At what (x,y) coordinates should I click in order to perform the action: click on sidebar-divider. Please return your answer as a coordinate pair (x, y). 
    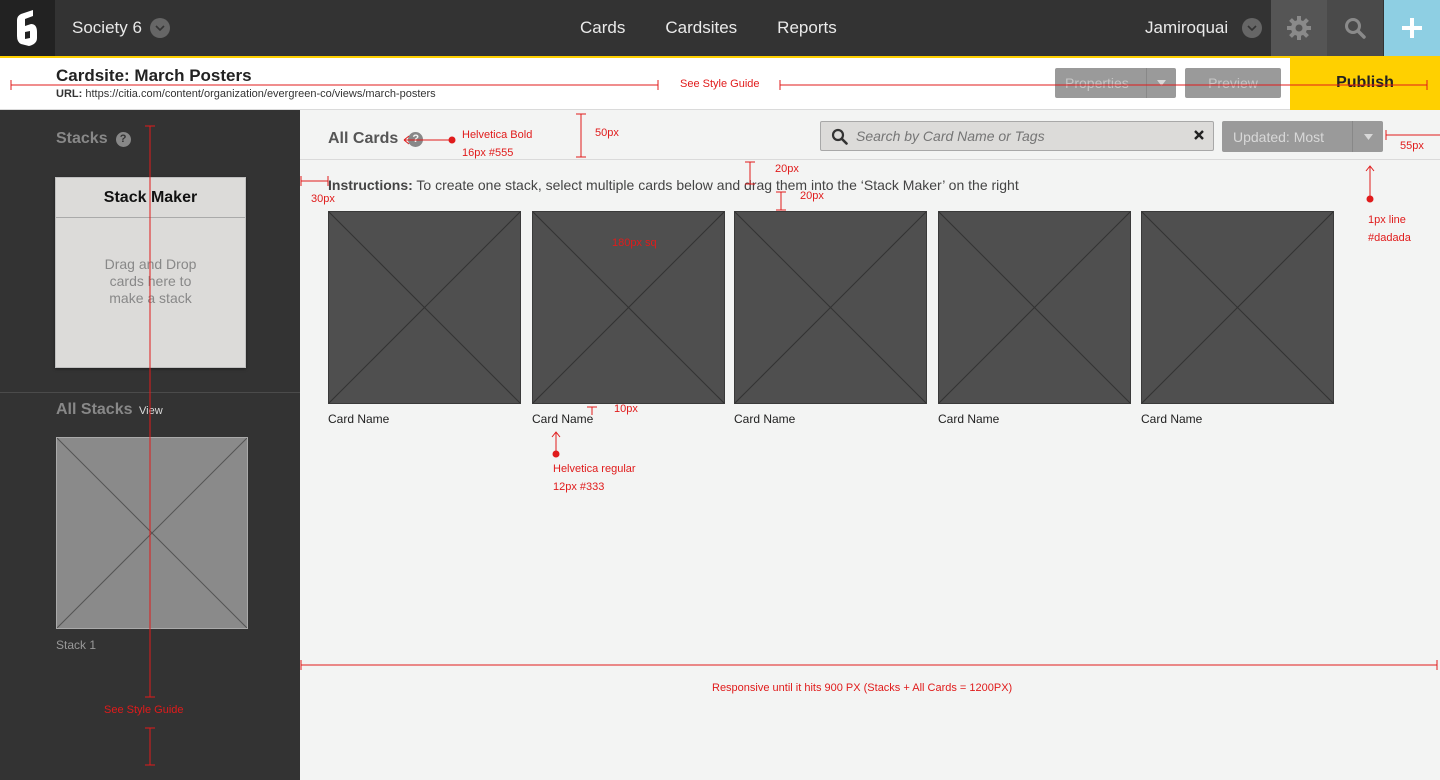
    Looking at the image, I should click on (150, 392).